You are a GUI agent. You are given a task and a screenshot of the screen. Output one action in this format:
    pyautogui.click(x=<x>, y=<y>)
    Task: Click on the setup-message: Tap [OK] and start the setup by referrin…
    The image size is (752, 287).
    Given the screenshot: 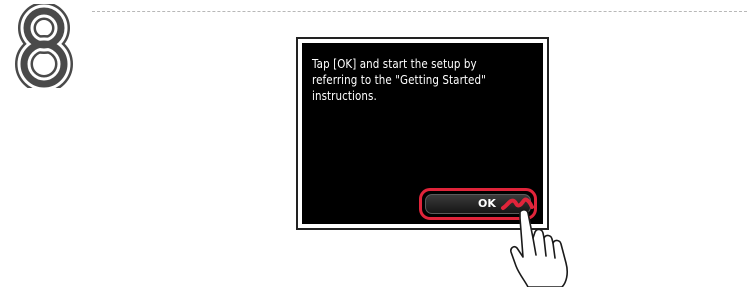 What is the action you would take?
    pyautogui.click(x=399, y=80)
    